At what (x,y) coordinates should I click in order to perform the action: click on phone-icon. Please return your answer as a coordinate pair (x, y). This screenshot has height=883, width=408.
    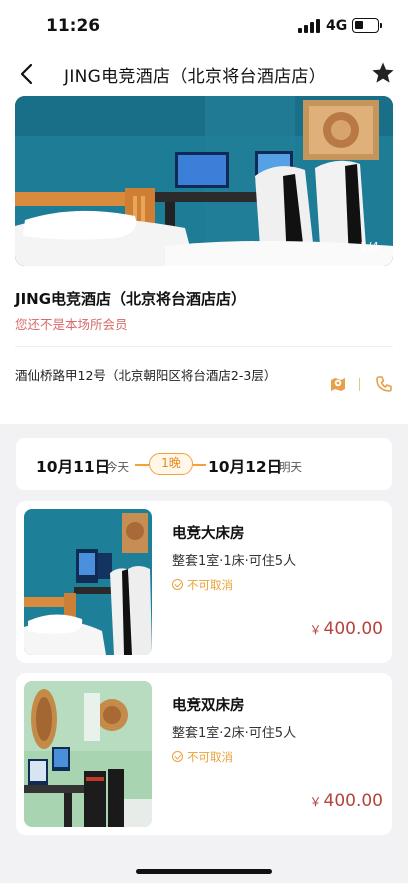
    Looking at the image, I should click on (384, 384).